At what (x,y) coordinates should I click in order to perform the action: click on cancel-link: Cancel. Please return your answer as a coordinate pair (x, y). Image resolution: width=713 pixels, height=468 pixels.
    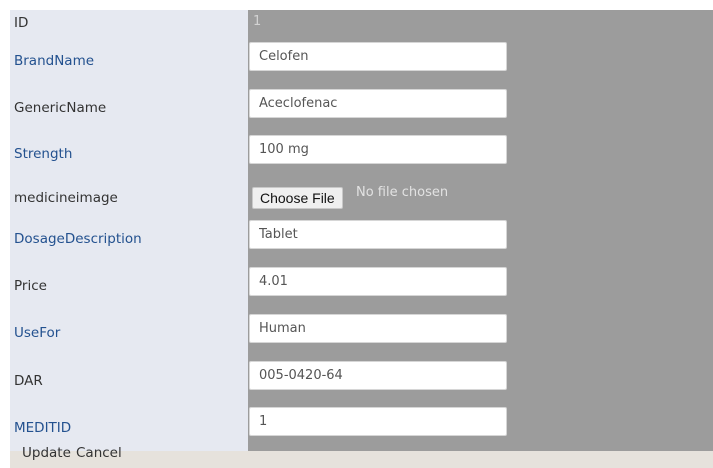
    Looking at the image, I should click on (99, 453).